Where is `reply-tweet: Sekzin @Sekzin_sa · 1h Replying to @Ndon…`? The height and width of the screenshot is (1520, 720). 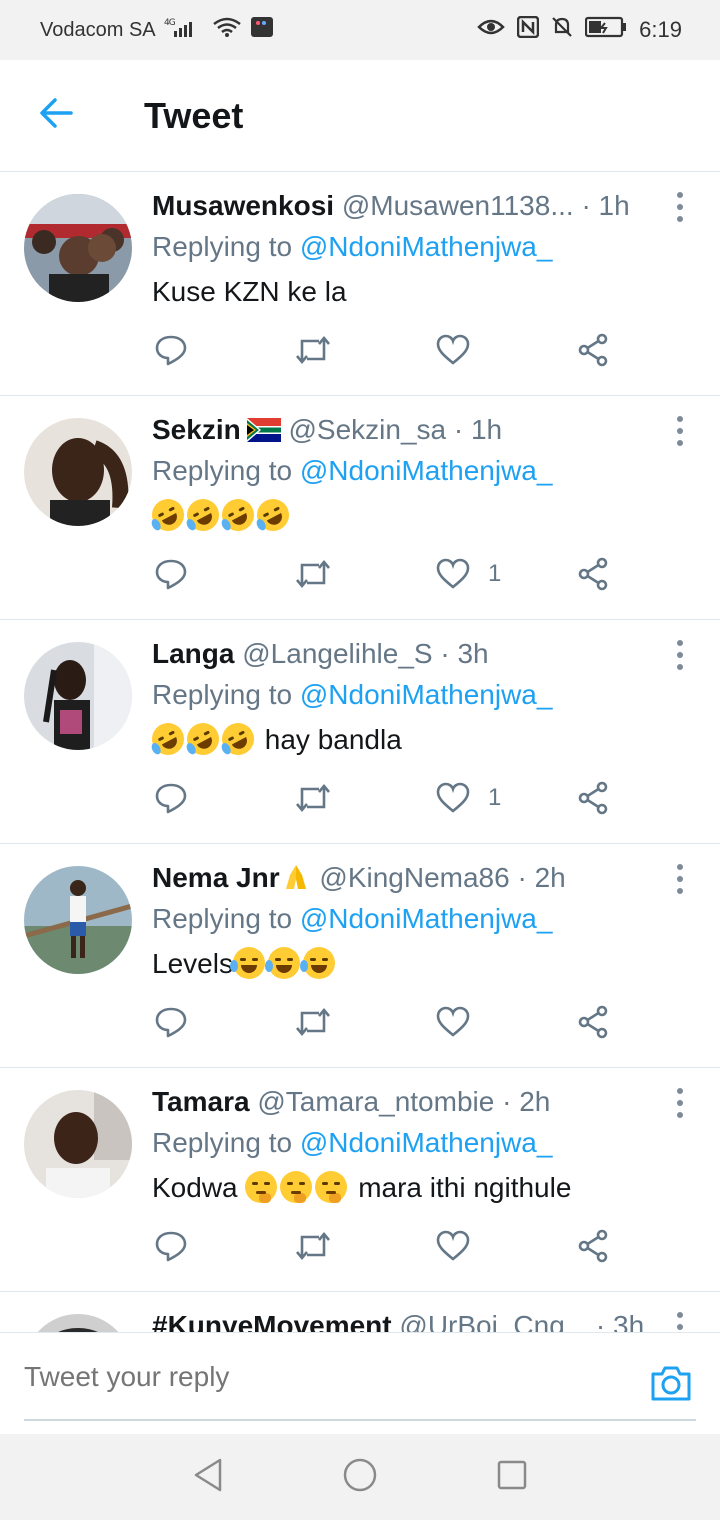
reply-tweet: Sekzin @Sekzin_sa · 1h Replying to @Ndon… is located at coordinates (360, 508).